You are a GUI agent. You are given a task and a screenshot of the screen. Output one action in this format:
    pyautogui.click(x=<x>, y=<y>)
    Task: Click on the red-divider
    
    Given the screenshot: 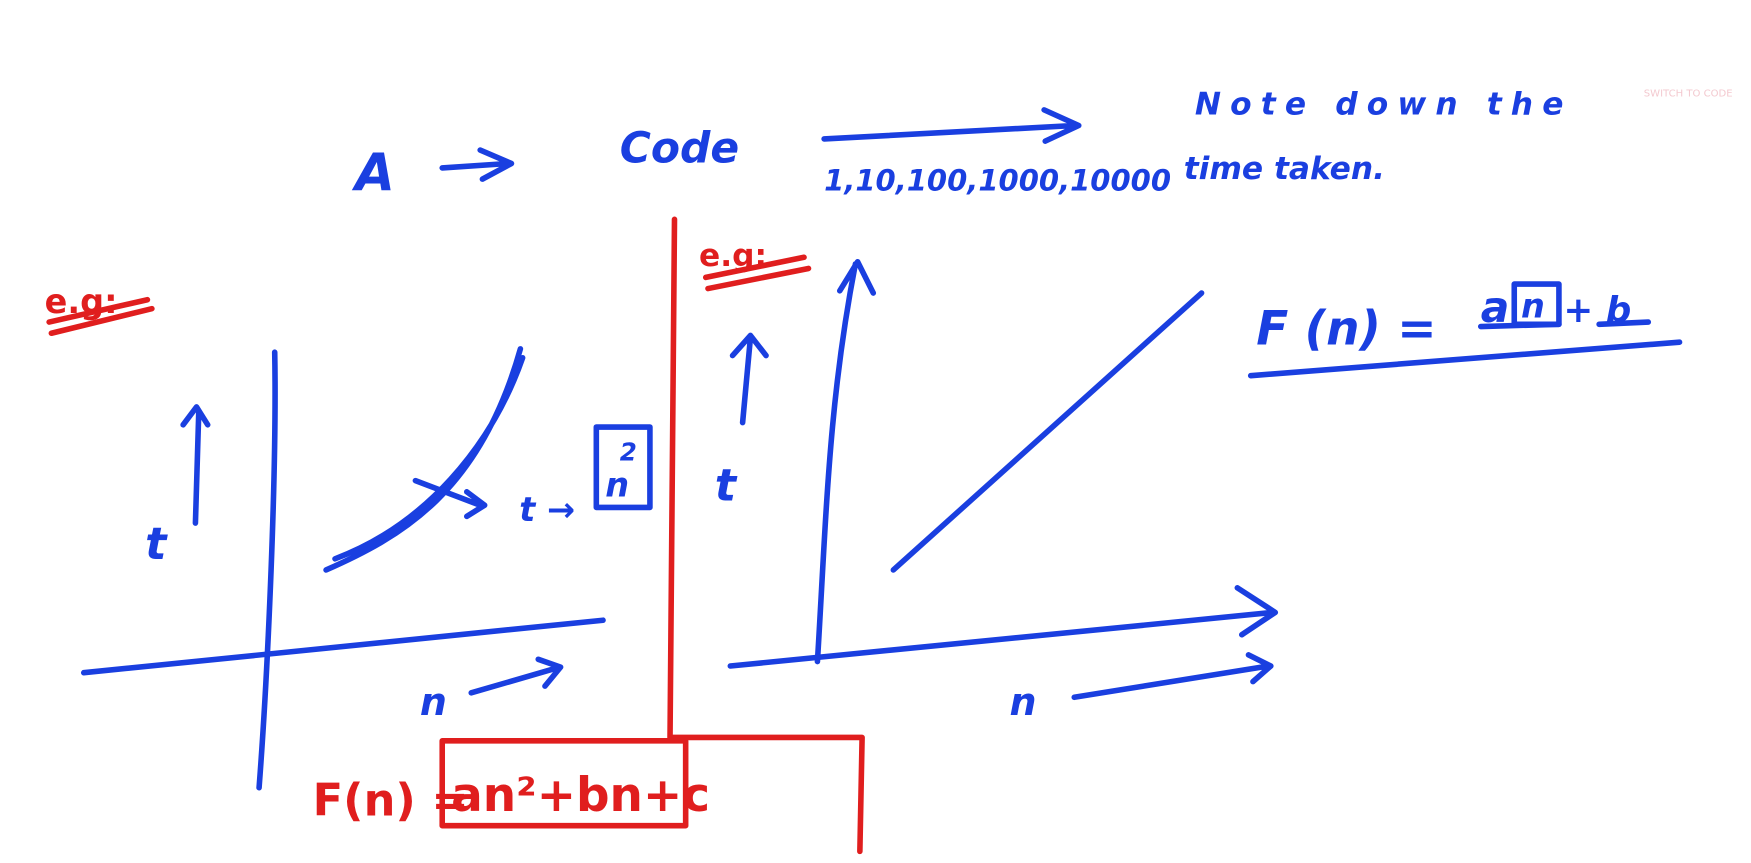 What is the action you would take?
    pyautogui.click(x=766, y=535)
    